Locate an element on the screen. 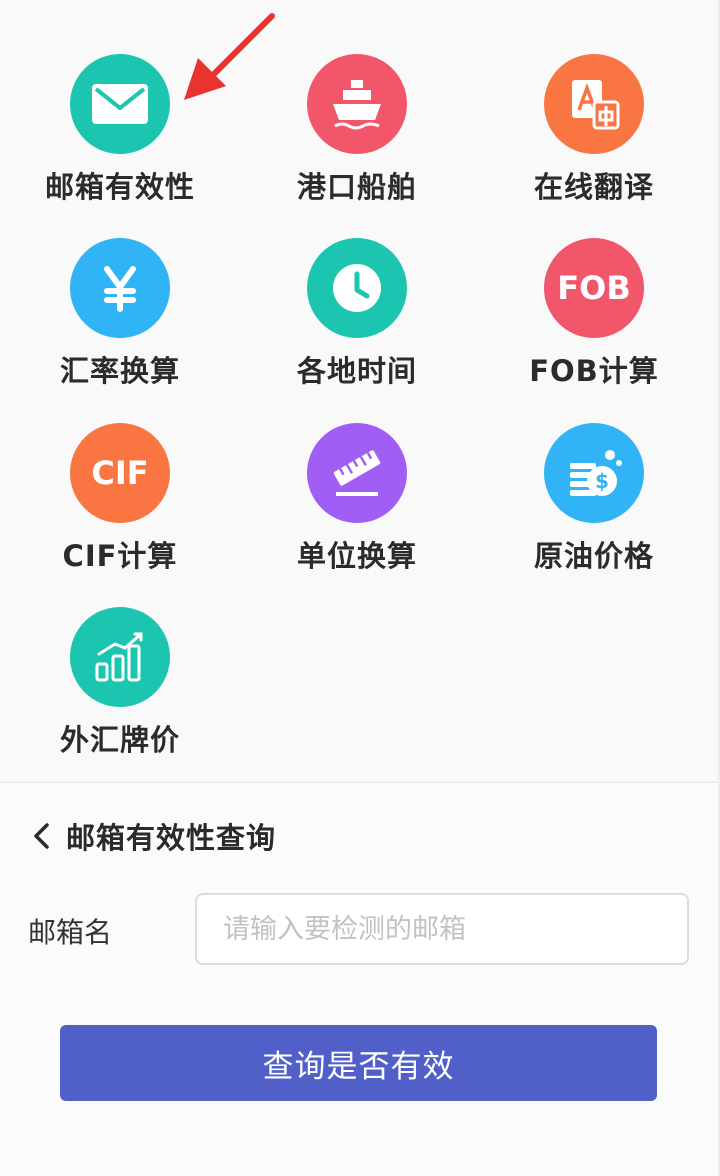 This screenshot has height=1176, width=720. tool-forex-quotes: 外汇牌价 is located at coordinates (120, 683).